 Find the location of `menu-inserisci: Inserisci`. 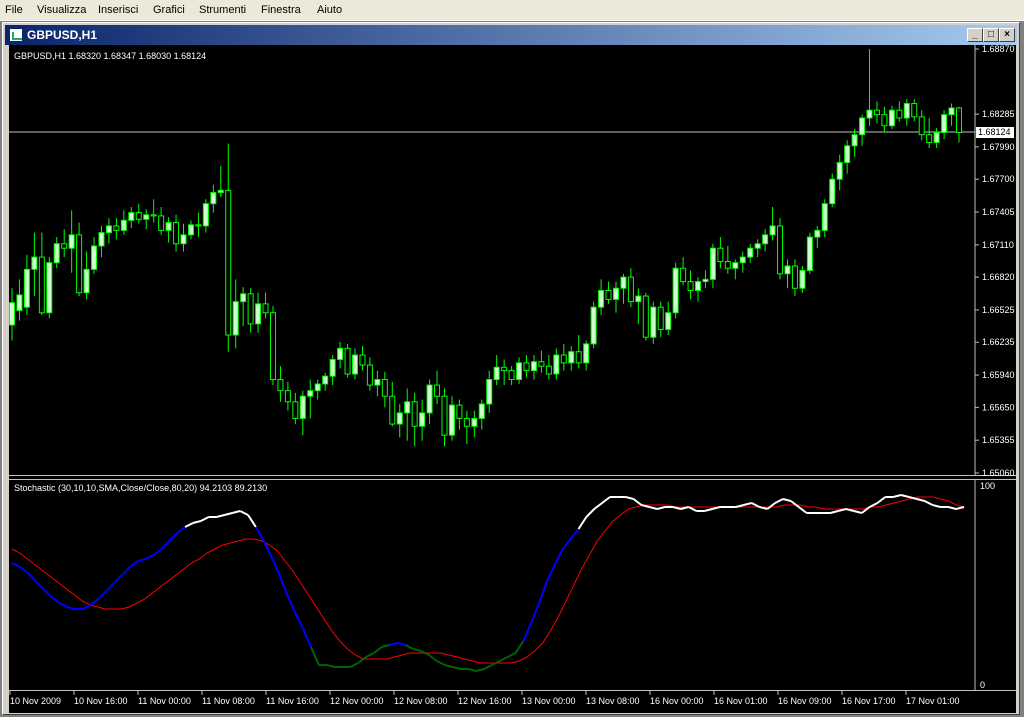

menu-inserisci: Inserisci is located at coordinates (118, 10).